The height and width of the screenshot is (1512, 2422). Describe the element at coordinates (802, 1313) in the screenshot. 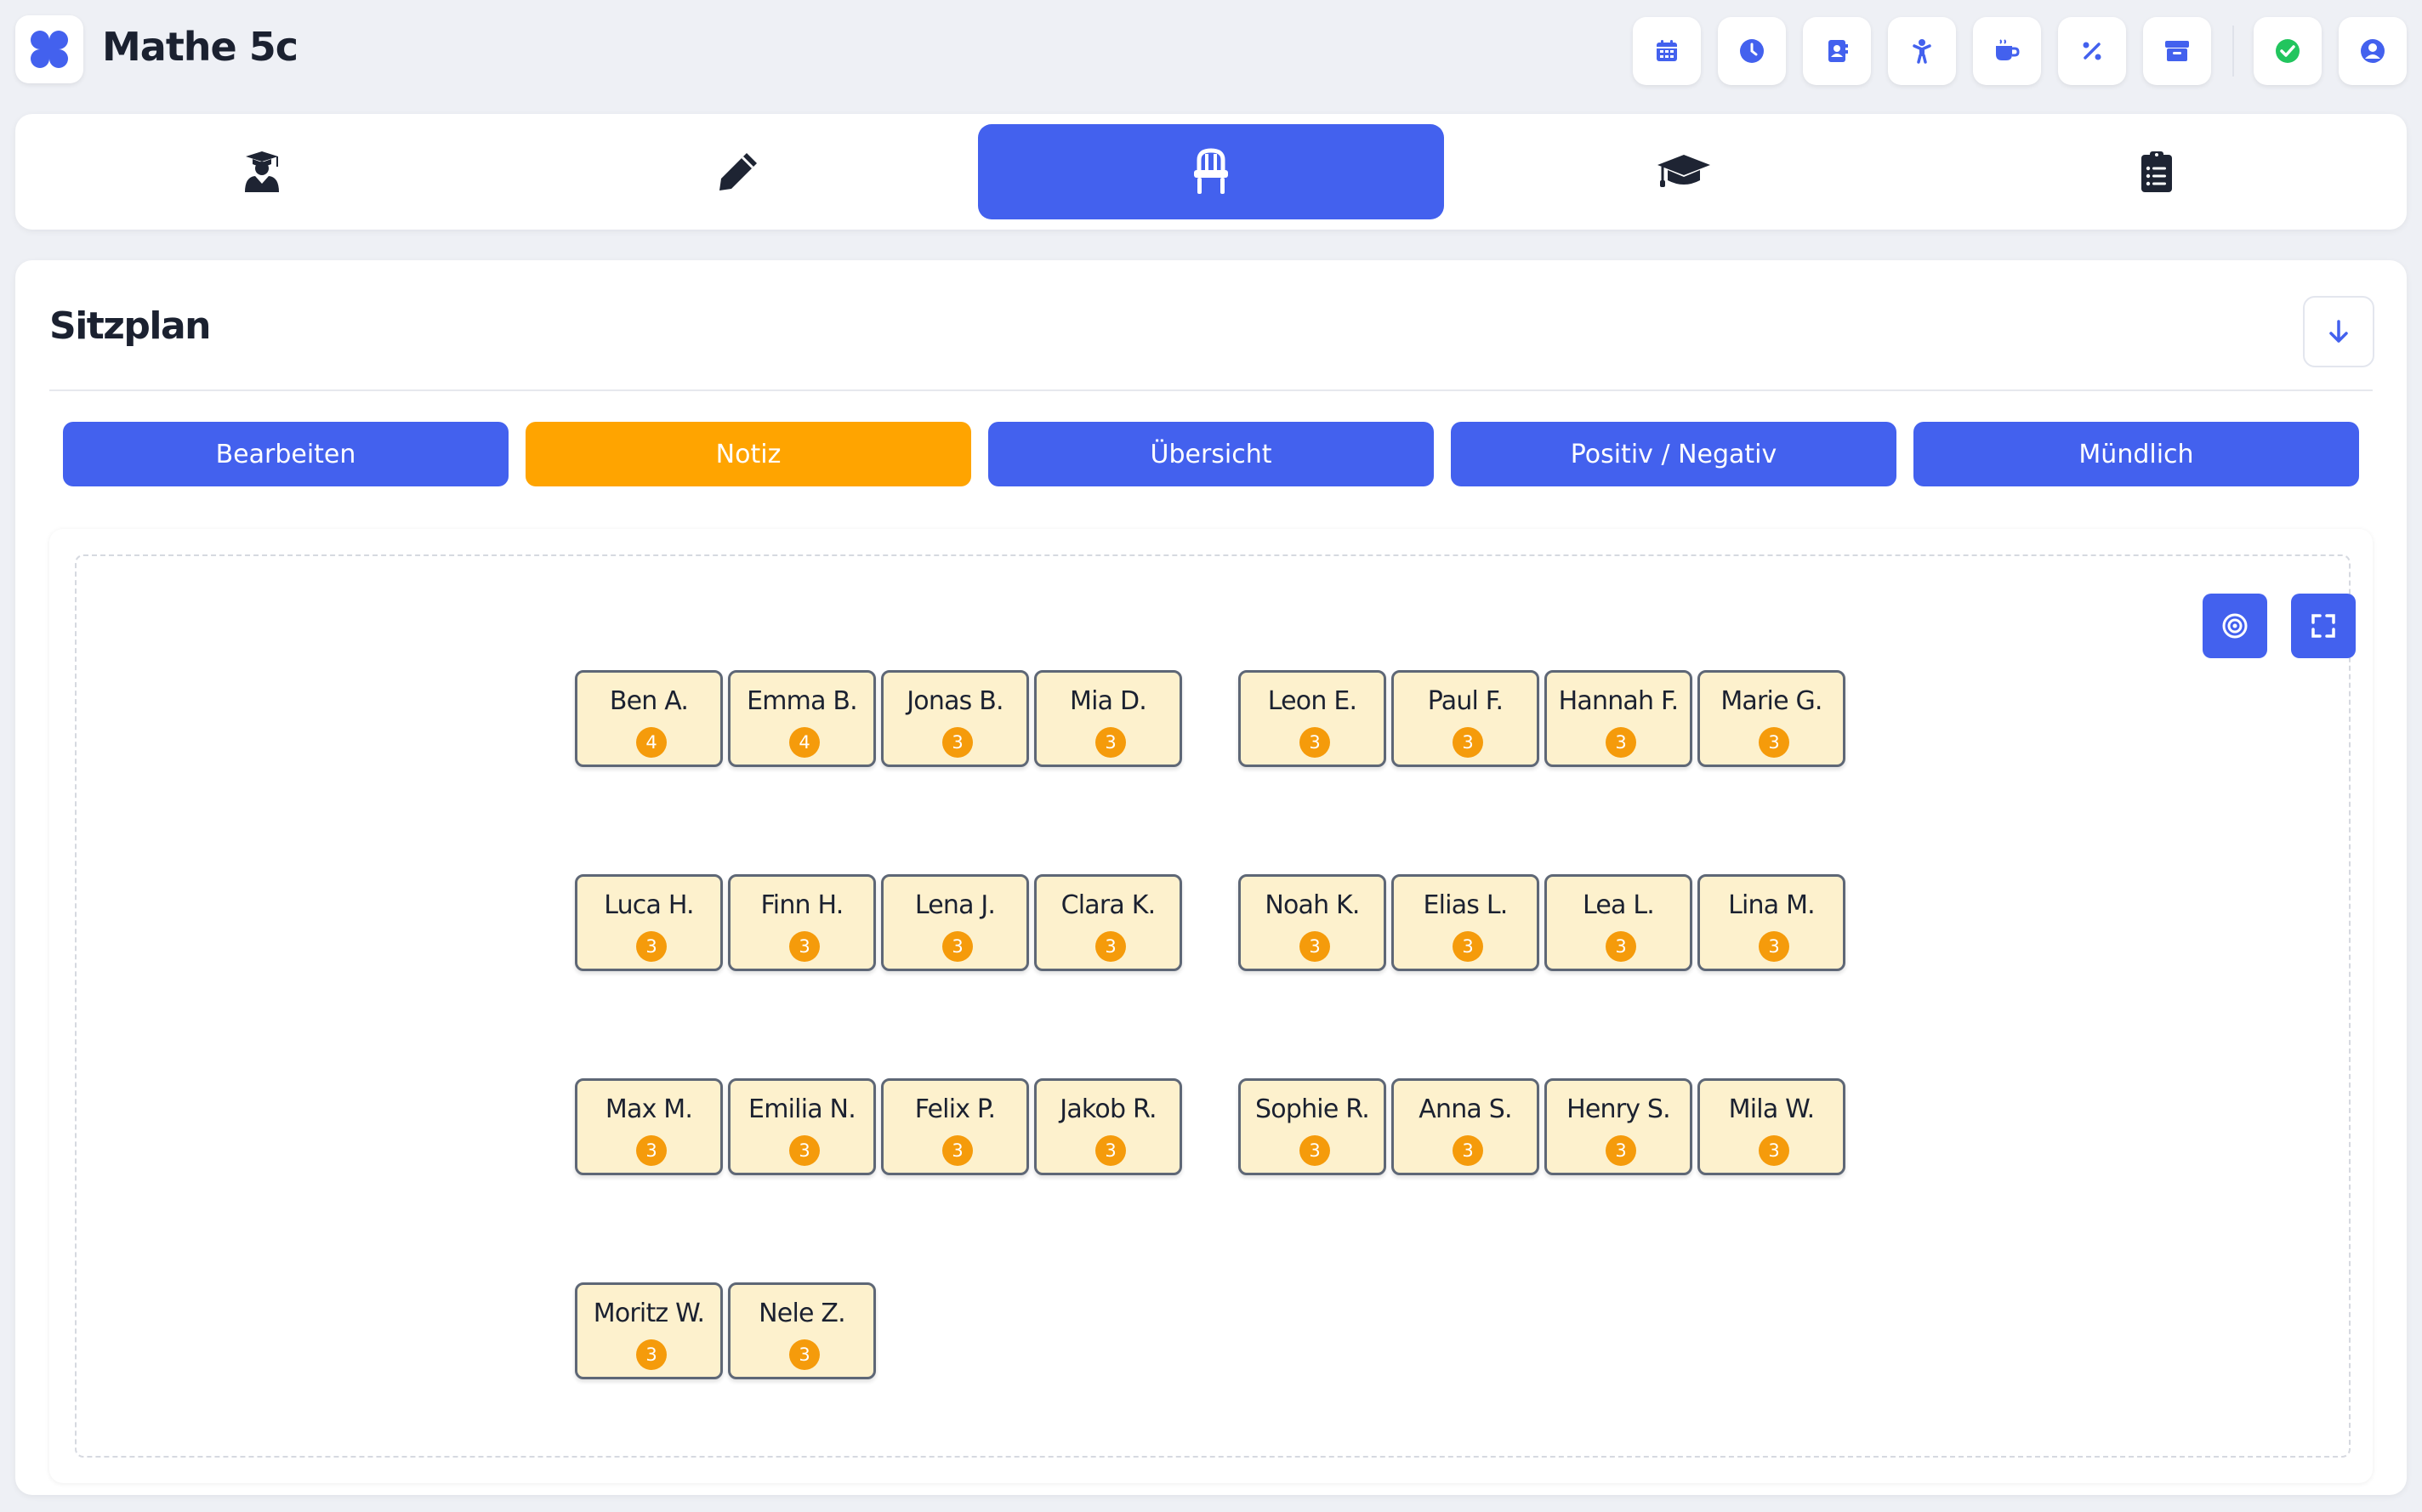

I see `student-name: Nele Z.` at that location.